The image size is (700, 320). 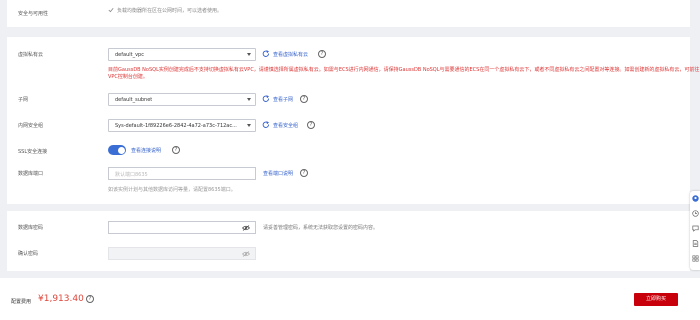 I want to click on clock-icon, so click(x=695, y=213).